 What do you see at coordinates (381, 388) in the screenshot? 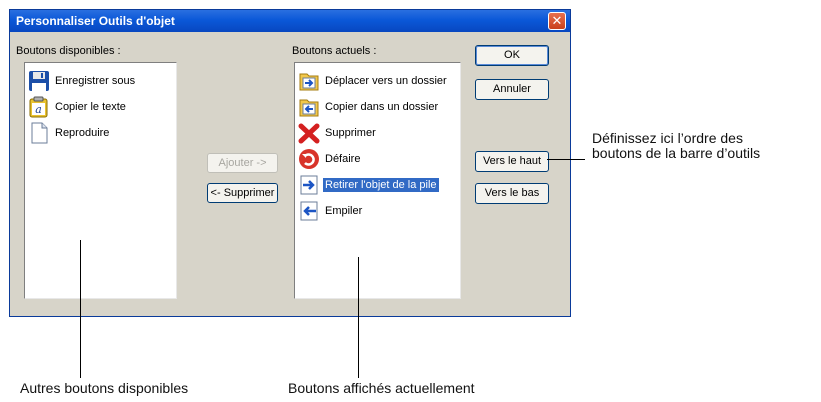
I see `annotation-current: Boutons affichés actuellement` at bounding box center [381, 388].